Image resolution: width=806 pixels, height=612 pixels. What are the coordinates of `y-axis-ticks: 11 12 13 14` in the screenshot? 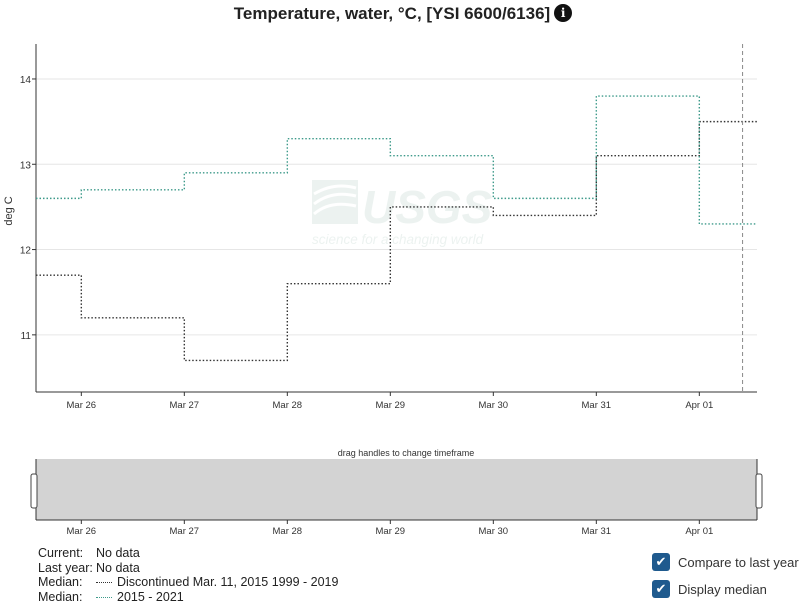 It's located at (28, 208).